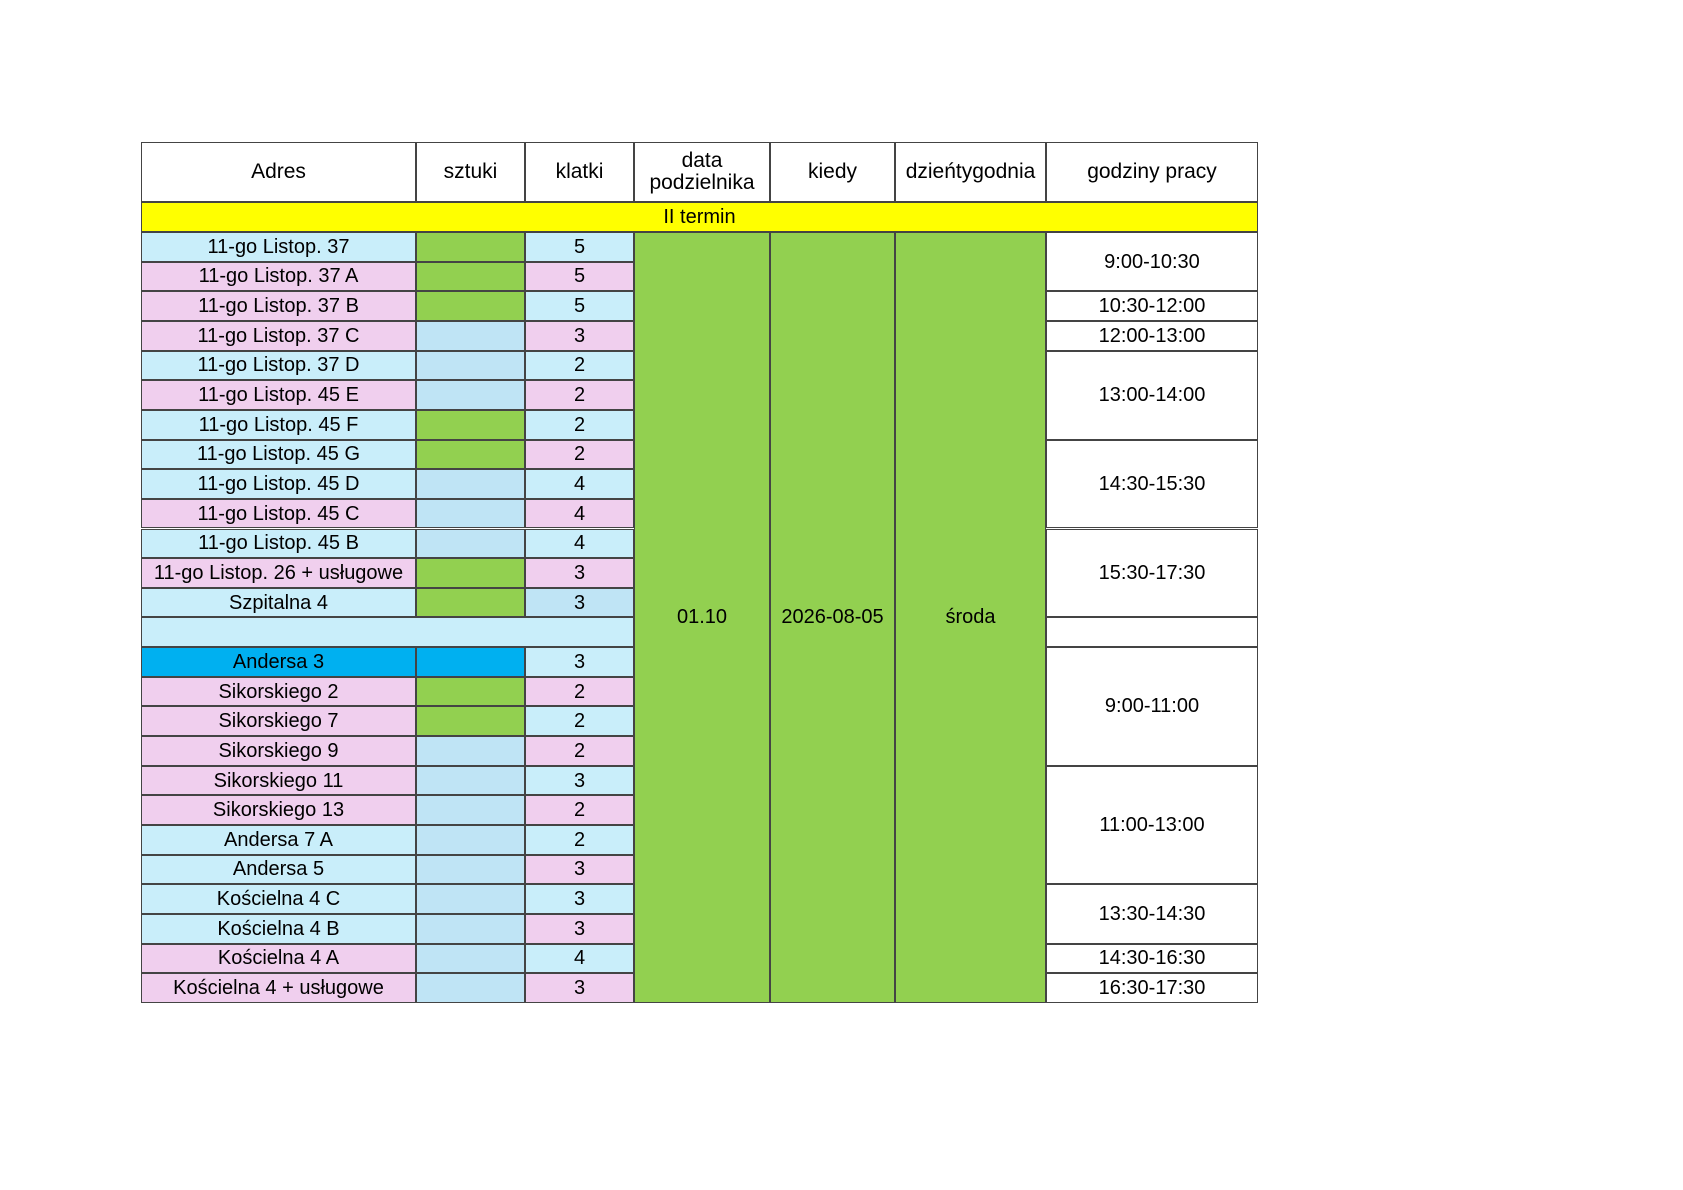 The width and height of the screenshot is (1683, 1190). I want to click on godziny-cell: 9:00-10:30, so click(1152, 262).